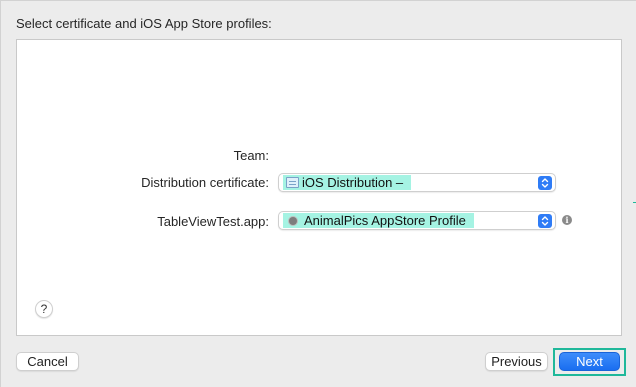 The image size is (636, 387). Describe the element at coordinates (293, 220) in the screenshot. I see `profile-icon` at that location.